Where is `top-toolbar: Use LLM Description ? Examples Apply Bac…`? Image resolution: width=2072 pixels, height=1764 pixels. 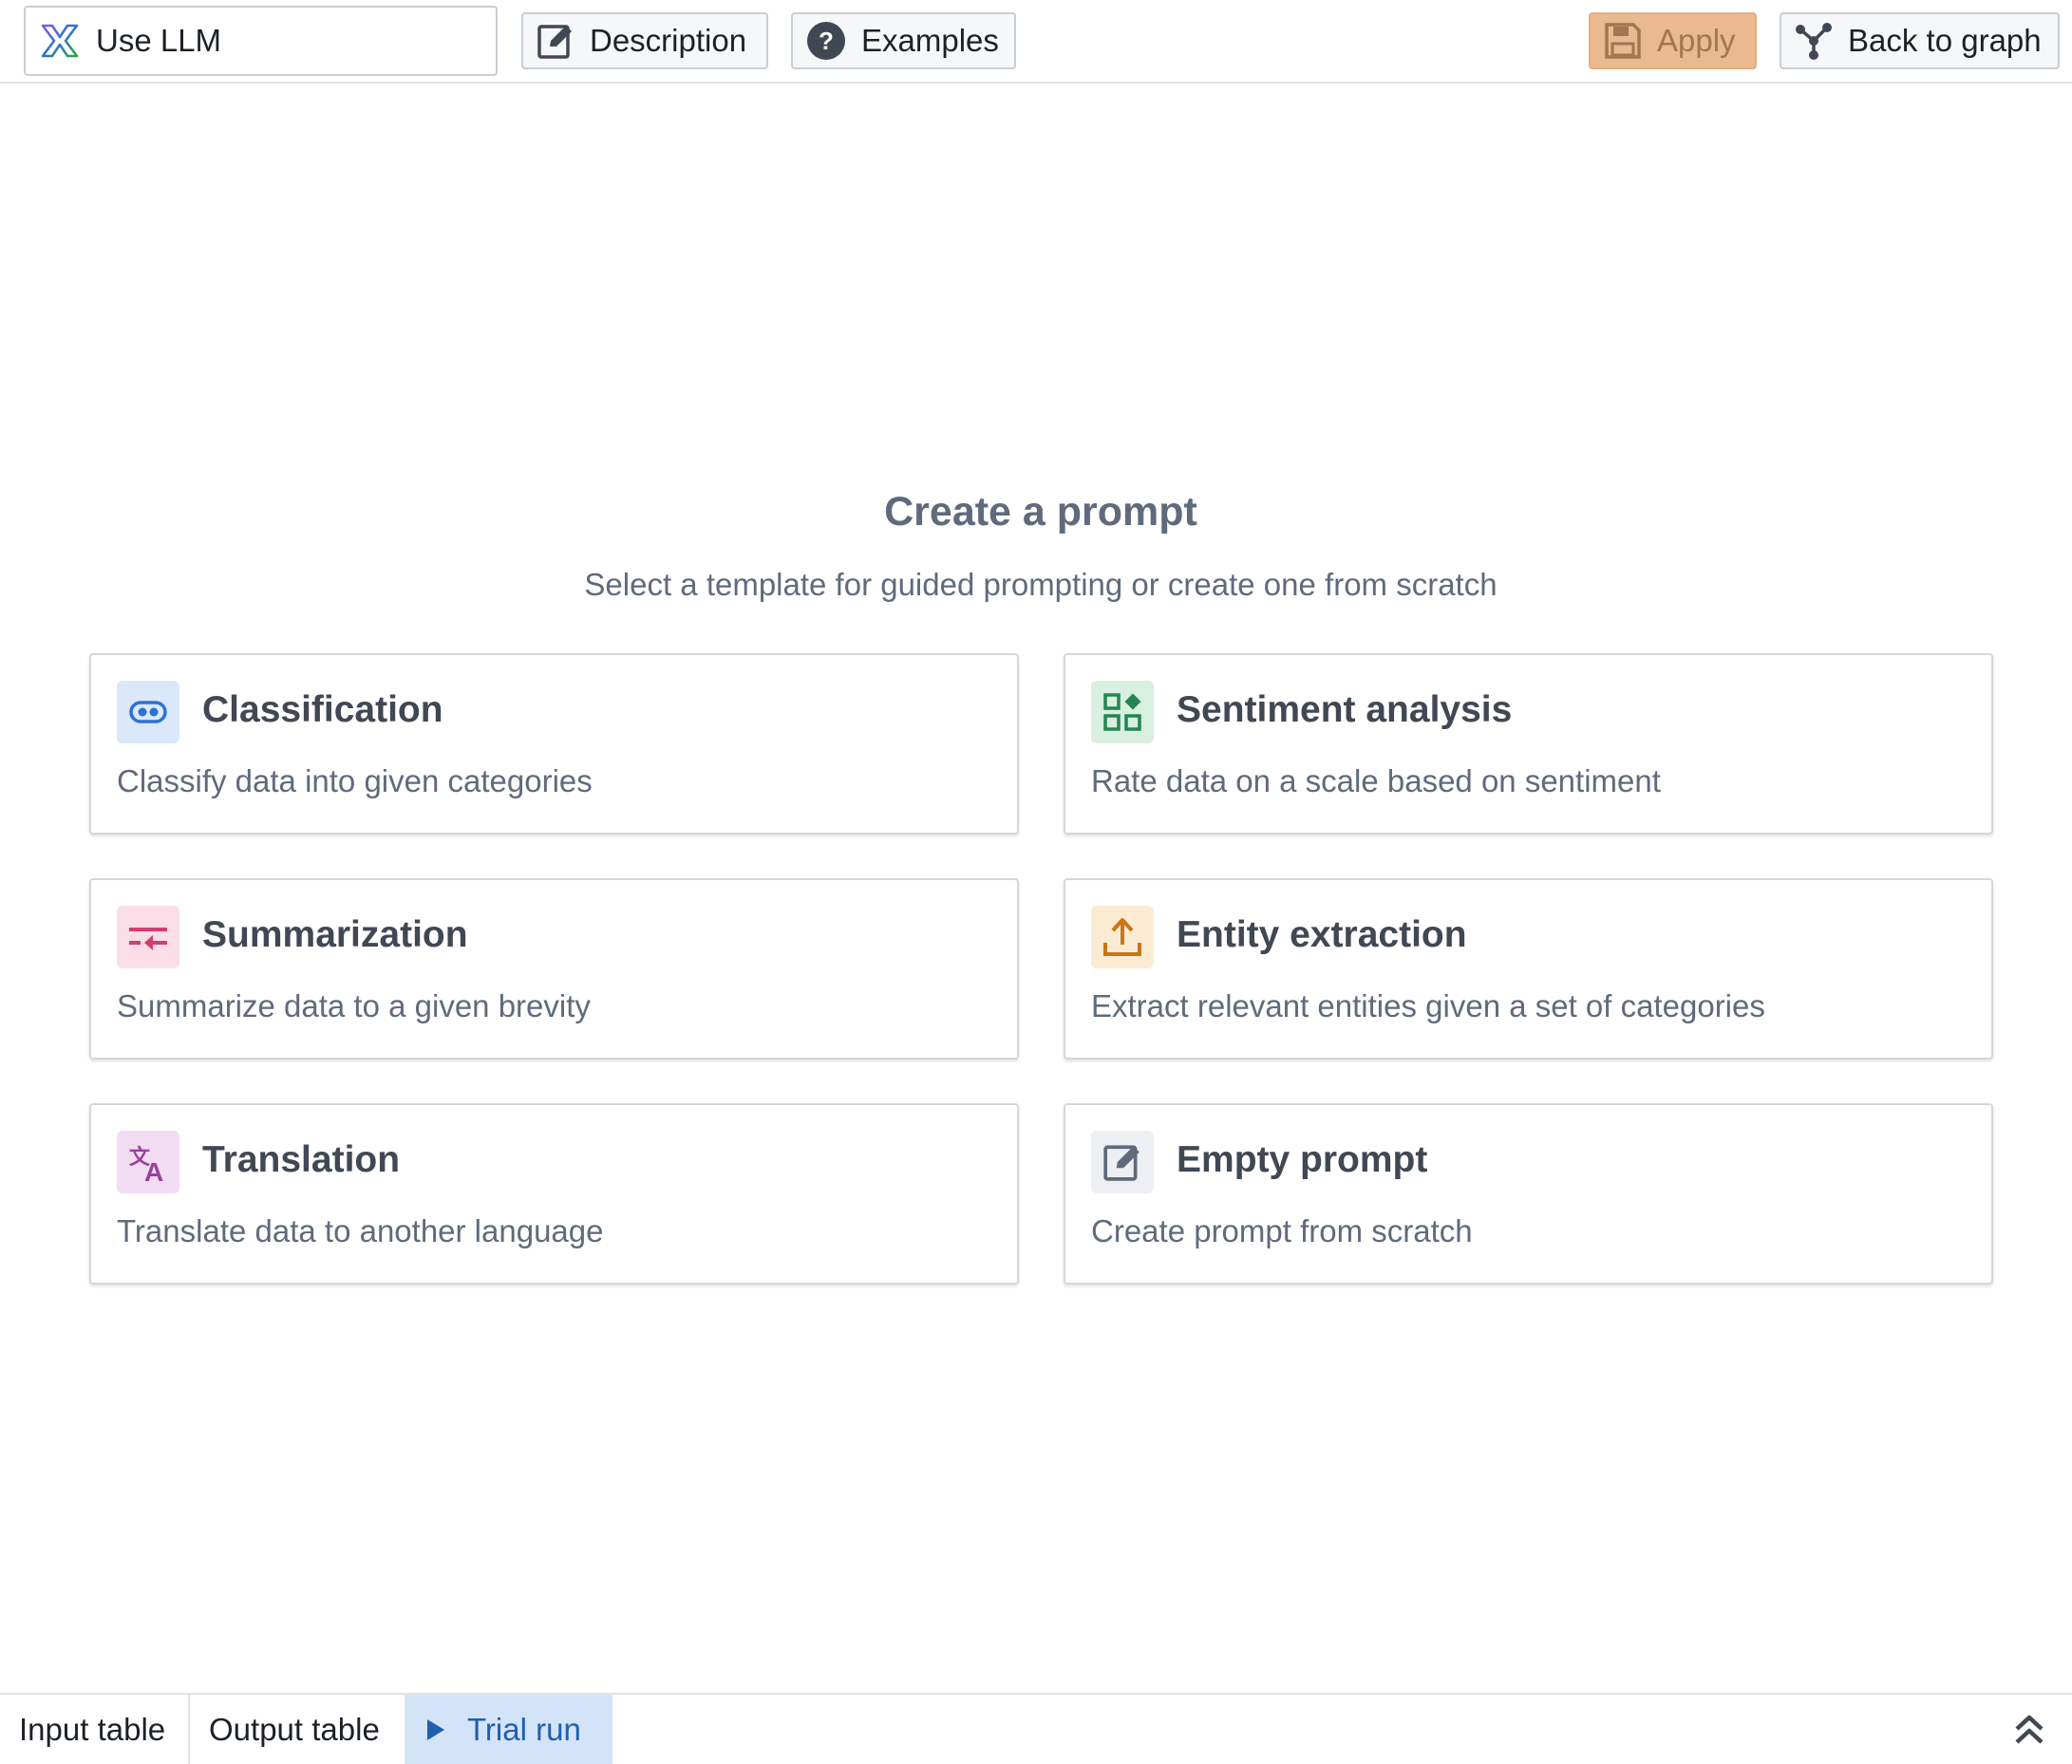 top-toolbar: Use LLM Description ? Examples Apply Bac… is located at coordinates (1036, 42).